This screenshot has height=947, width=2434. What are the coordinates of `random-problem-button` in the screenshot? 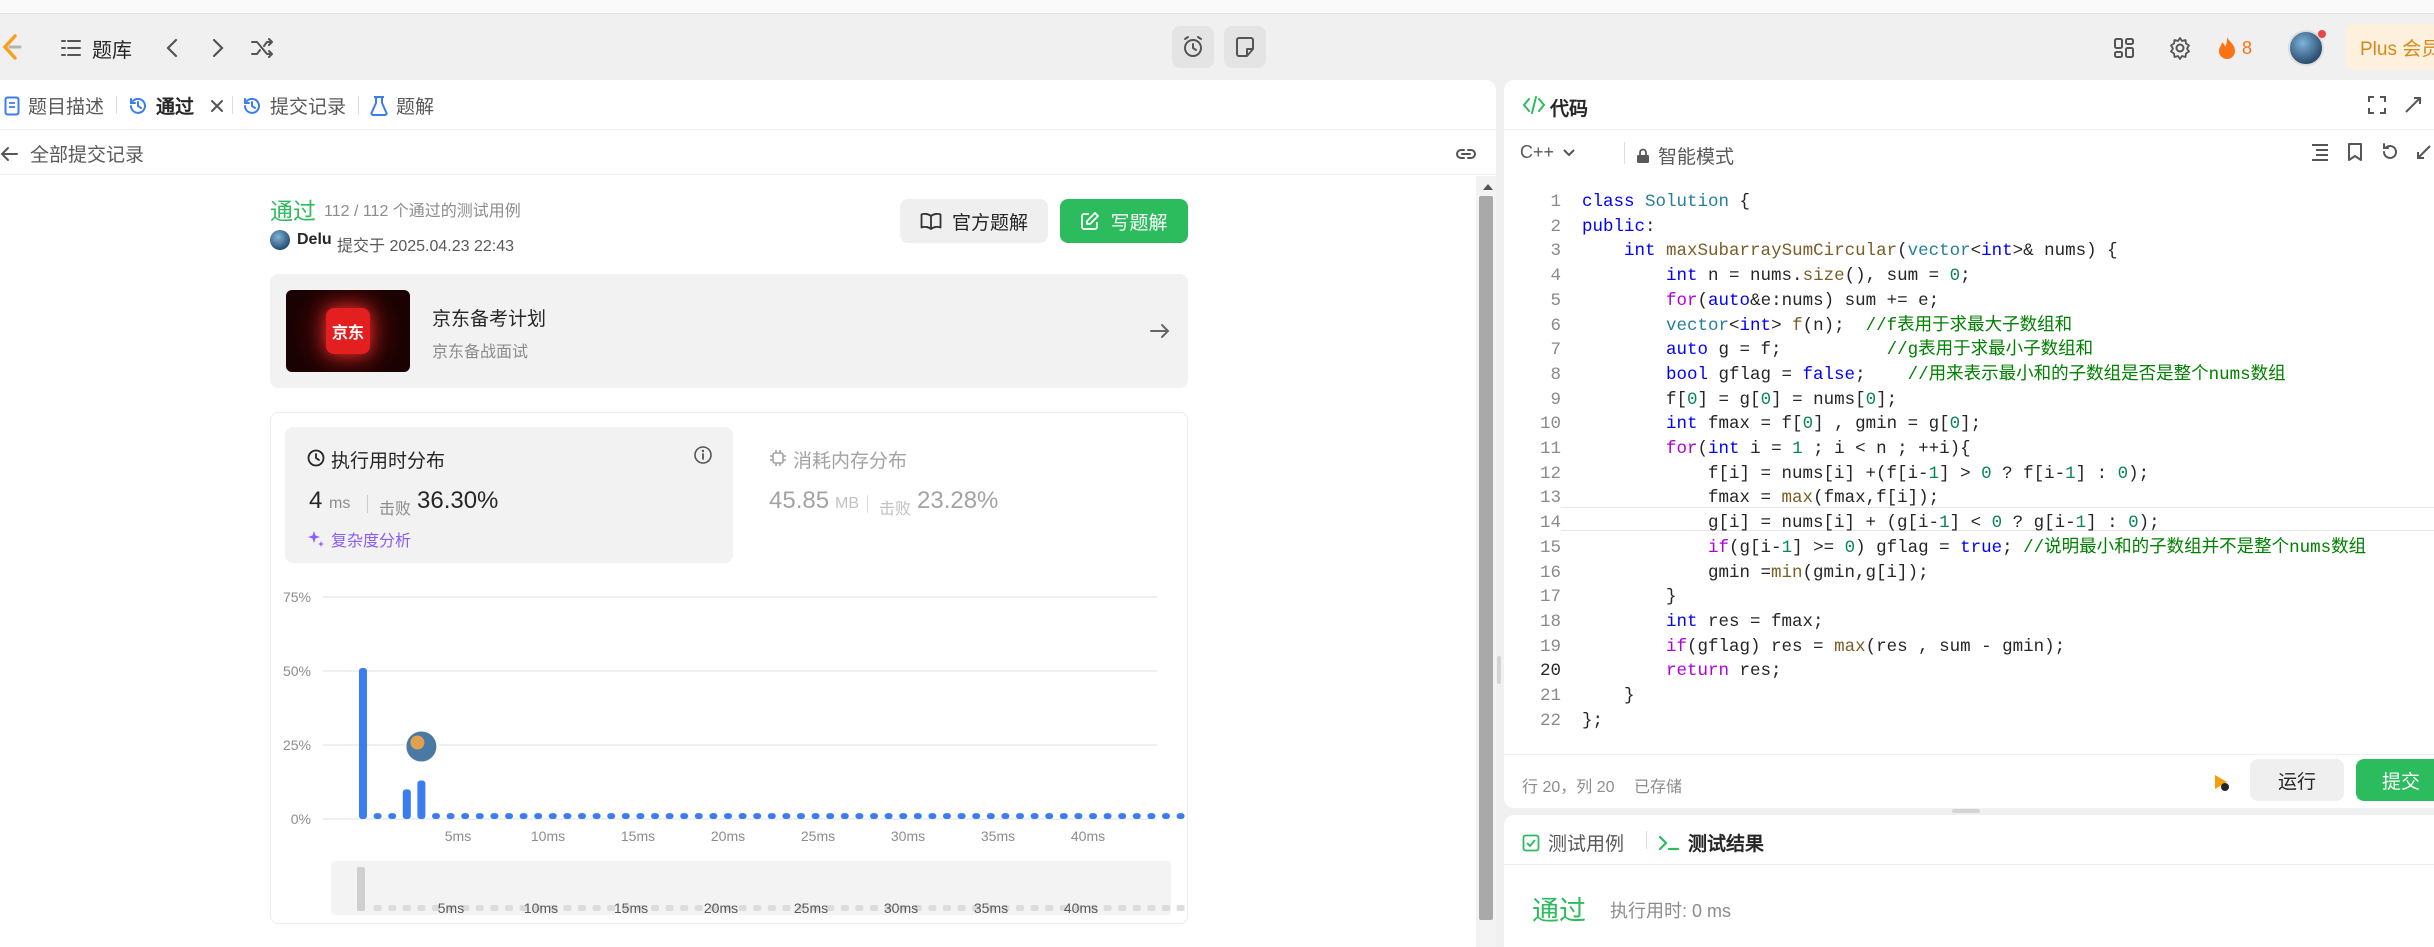 It's located at (262, 48).